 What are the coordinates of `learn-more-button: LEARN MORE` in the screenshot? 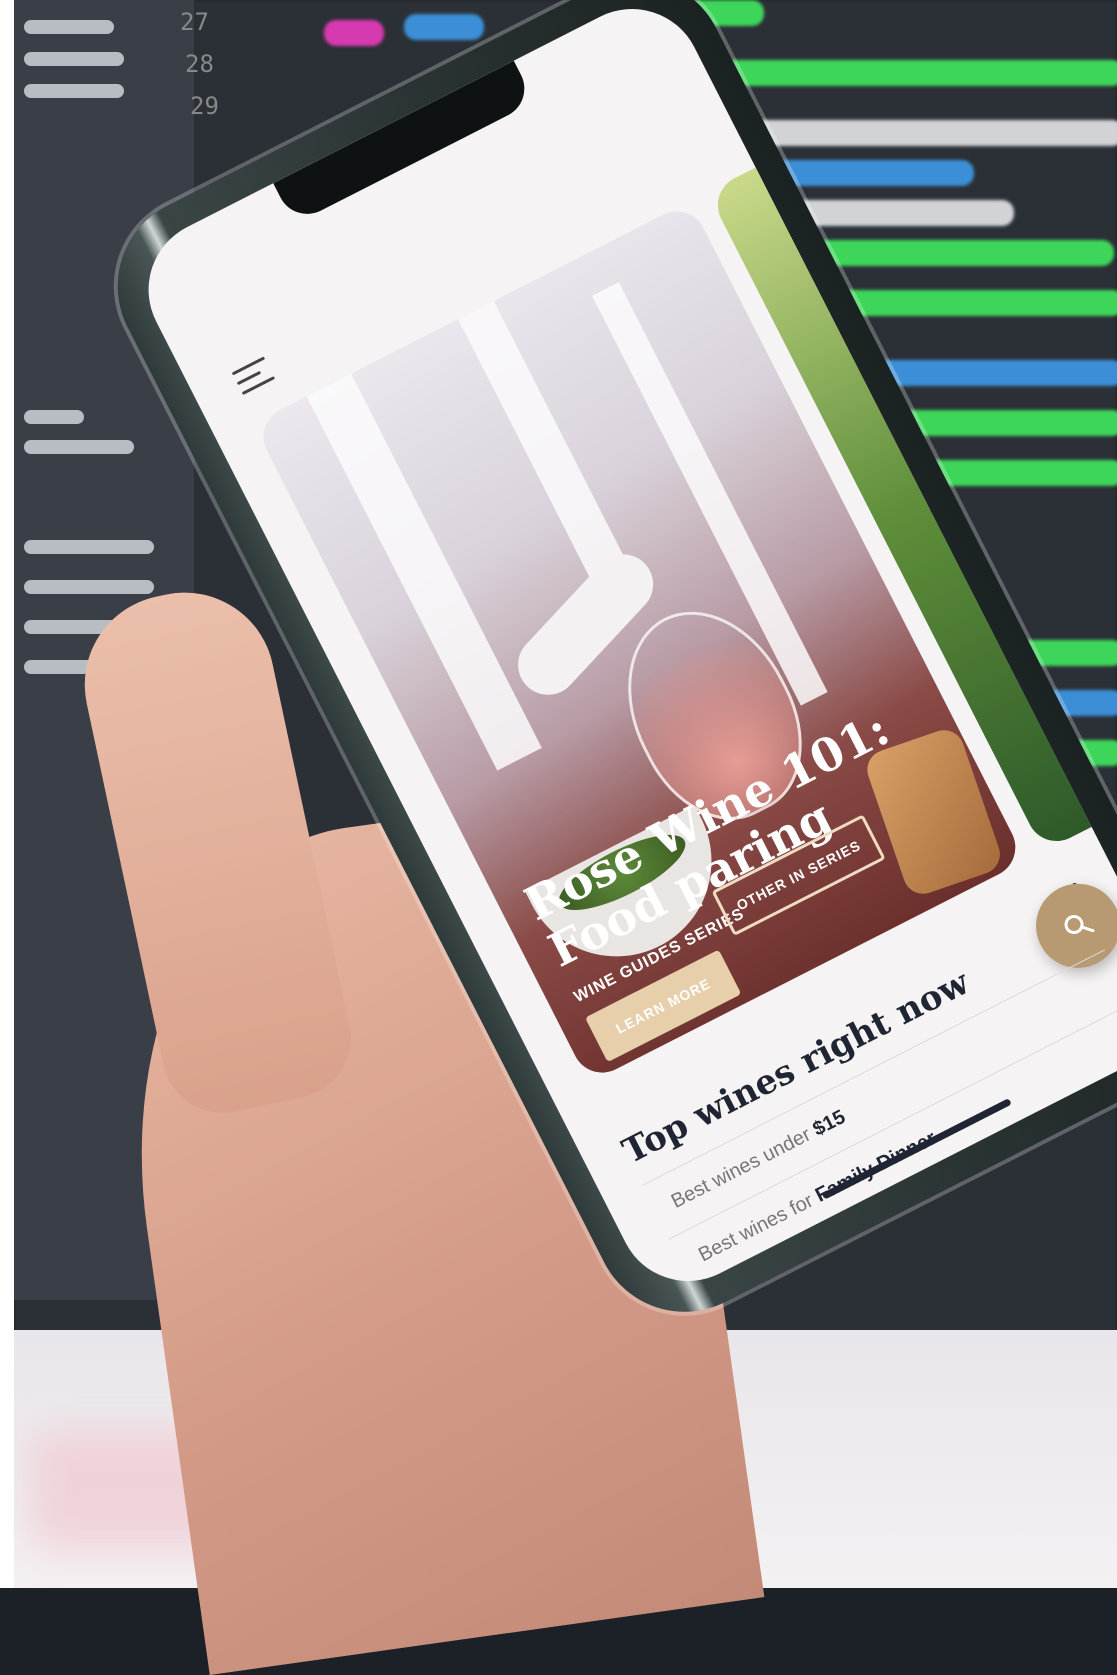 It's located at (663, 1006).